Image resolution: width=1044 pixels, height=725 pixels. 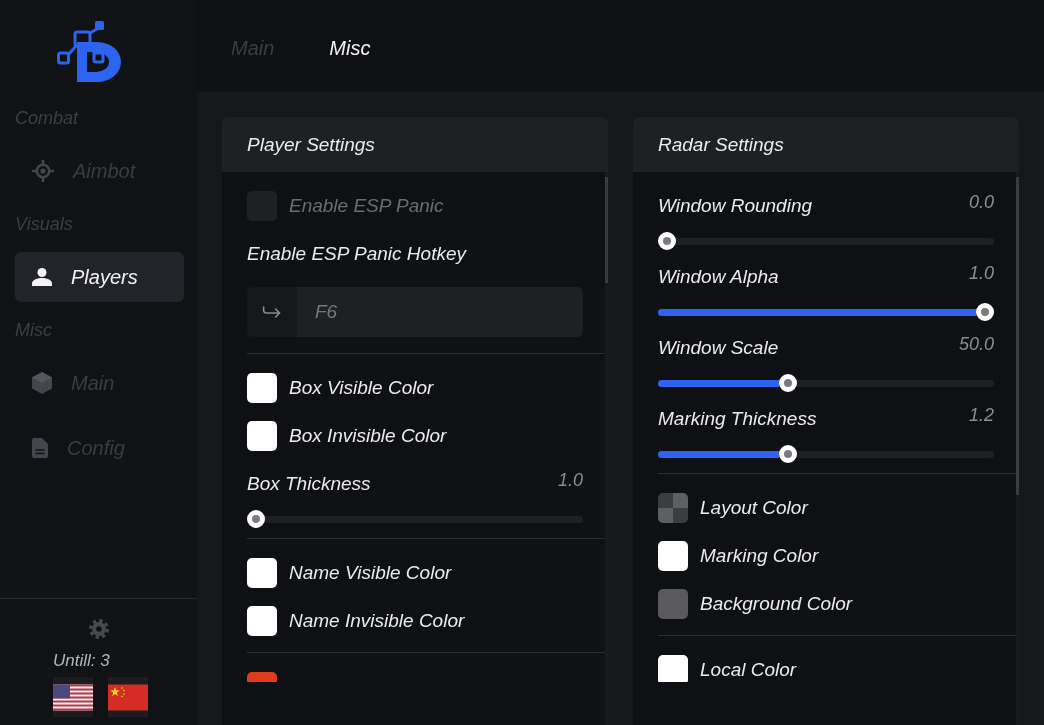 What do you see at coordinates (976, 344) in the screenshot?
I see `slider-value: 50.0` at bounding box center [976, 344].